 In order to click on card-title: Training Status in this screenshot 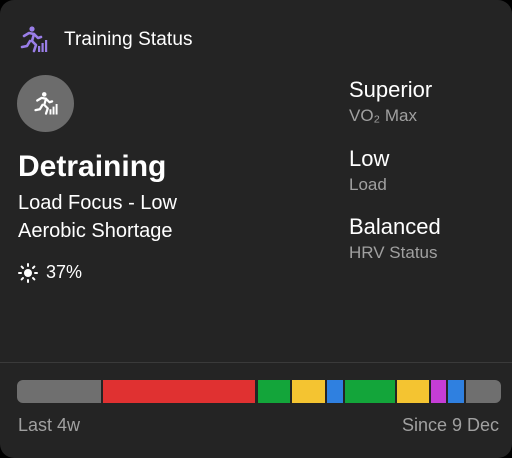, I will do `click(128, 39)`.